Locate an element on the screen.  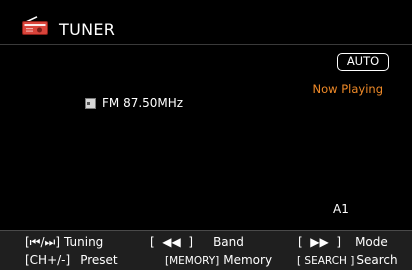
memory-key-guide: [MEMORY] Memory is located at coordinates (218, 260).